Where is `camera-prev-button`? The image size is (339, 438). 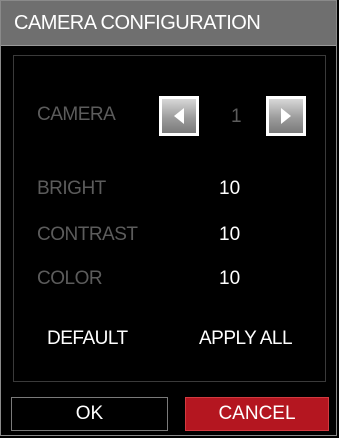 camera-prev-button is located at coordinates (179, 116).